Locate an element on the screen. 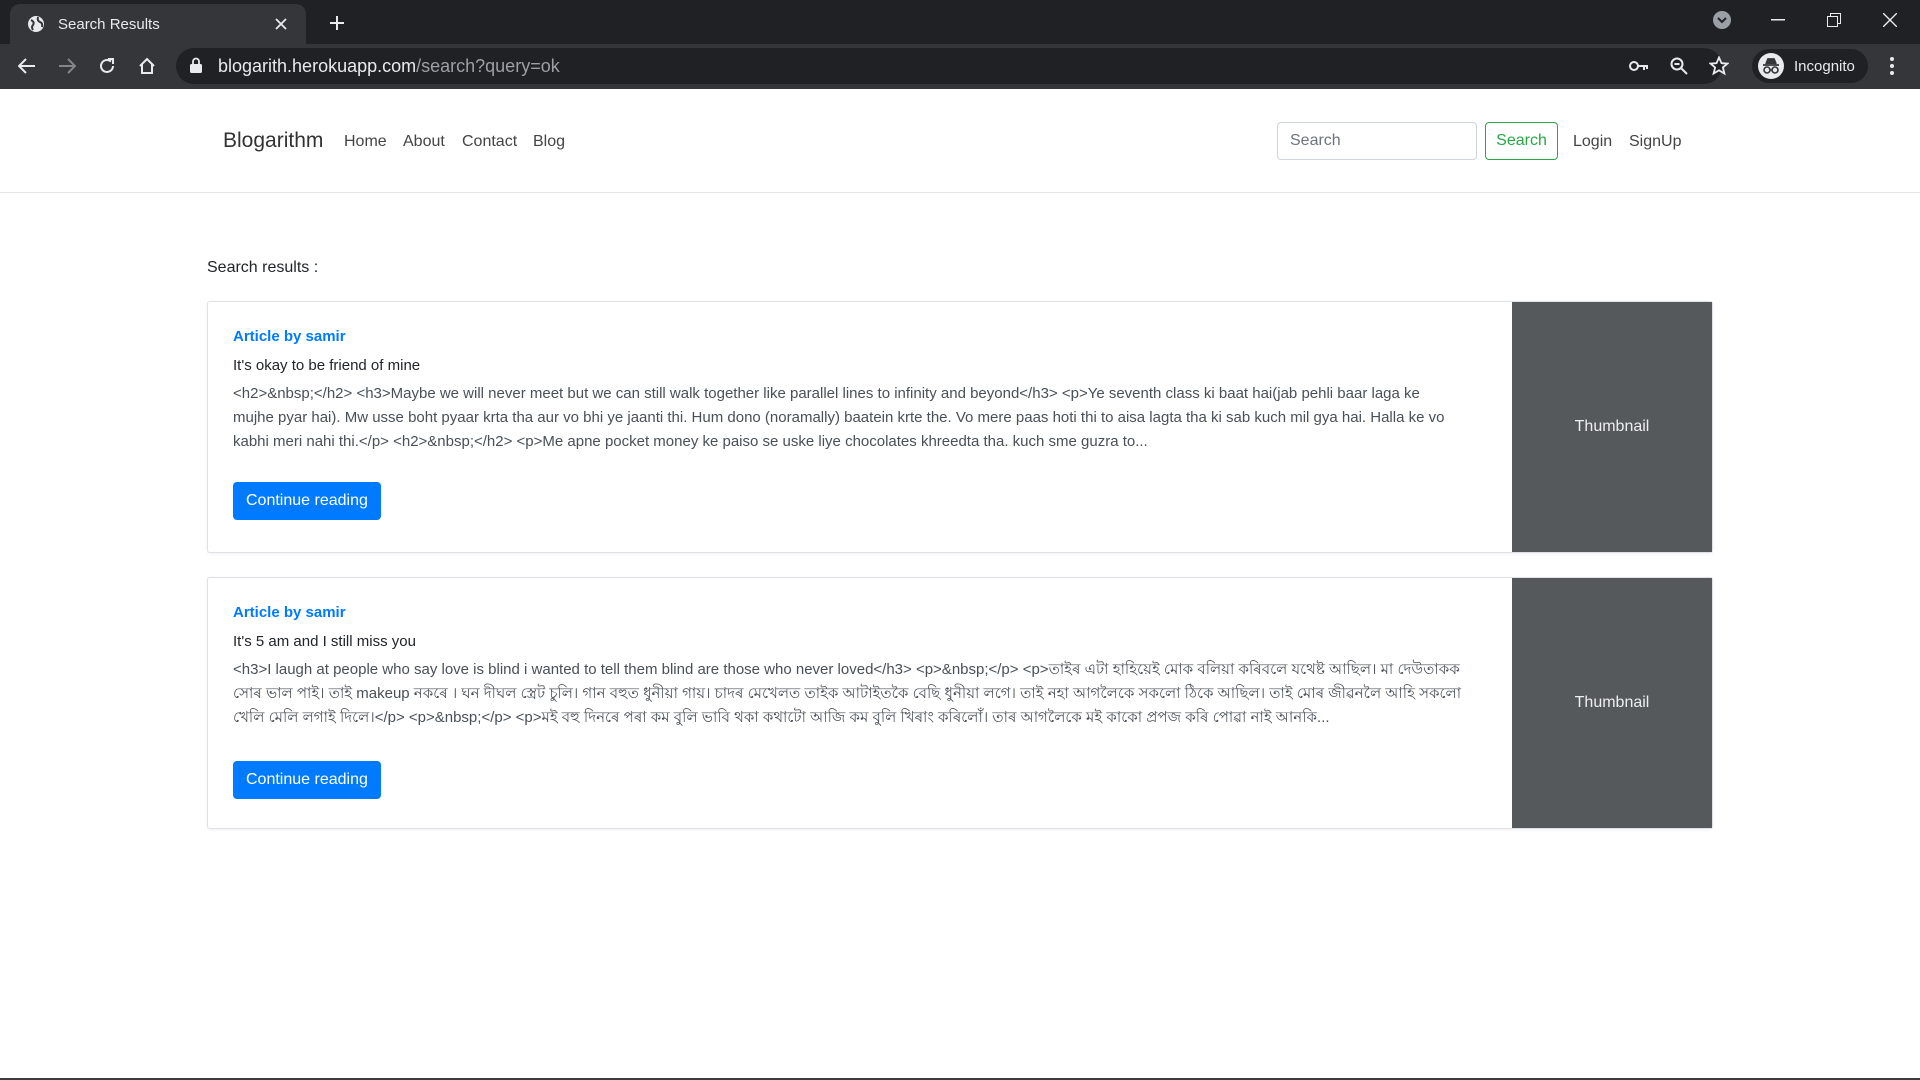 The image size is (1920, 1080). bookmark-star-icon is located at coordinates (1719, 66).